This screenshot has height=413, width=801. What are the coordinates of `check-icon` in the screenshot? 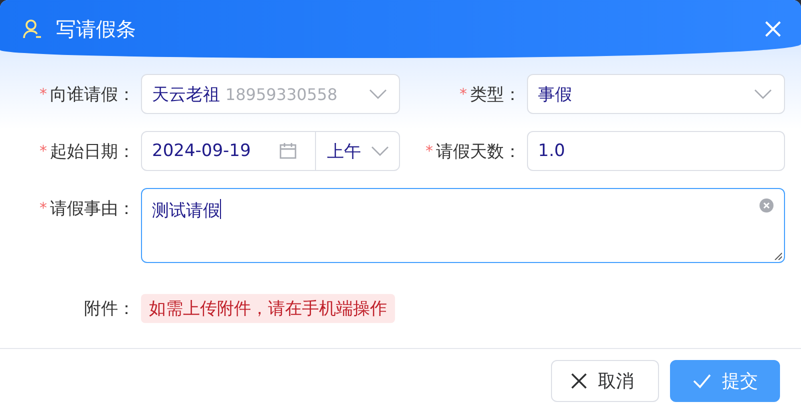 It's located at (702, 381).